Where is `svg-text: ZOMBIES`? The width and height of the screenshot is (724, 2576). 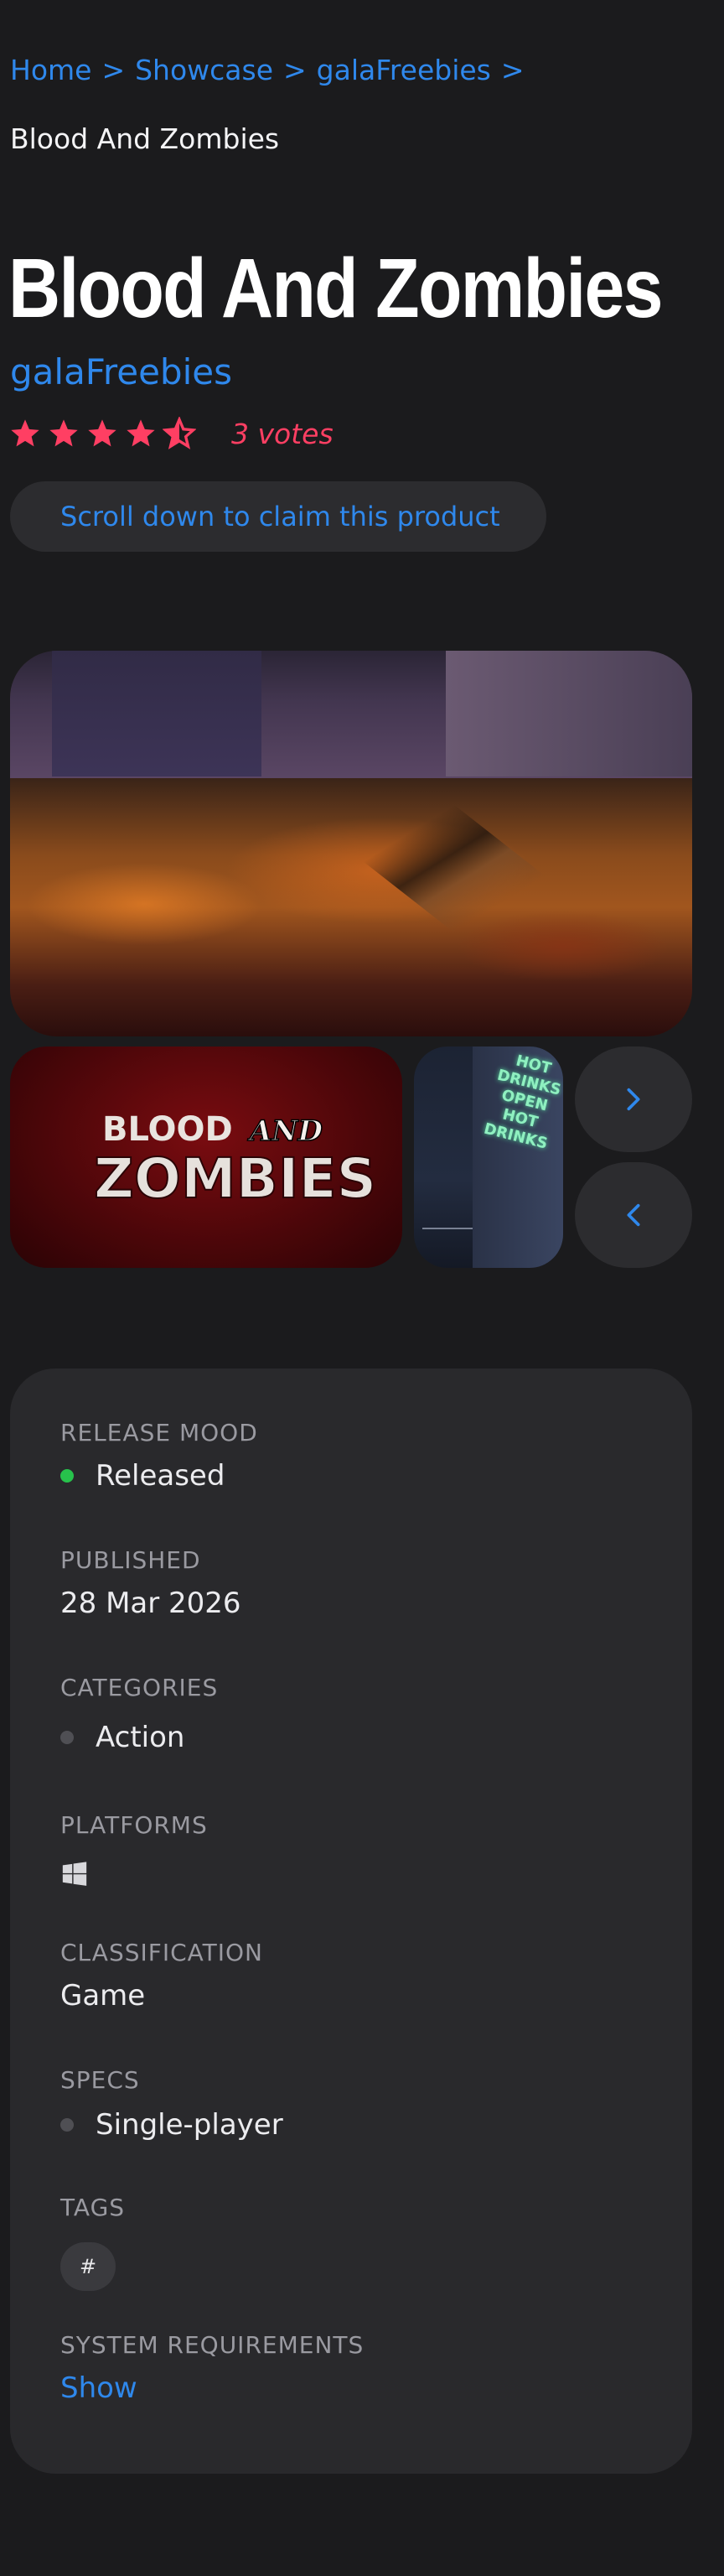
svg-text: ZOMBIES is located at coordinates (235, 1178).